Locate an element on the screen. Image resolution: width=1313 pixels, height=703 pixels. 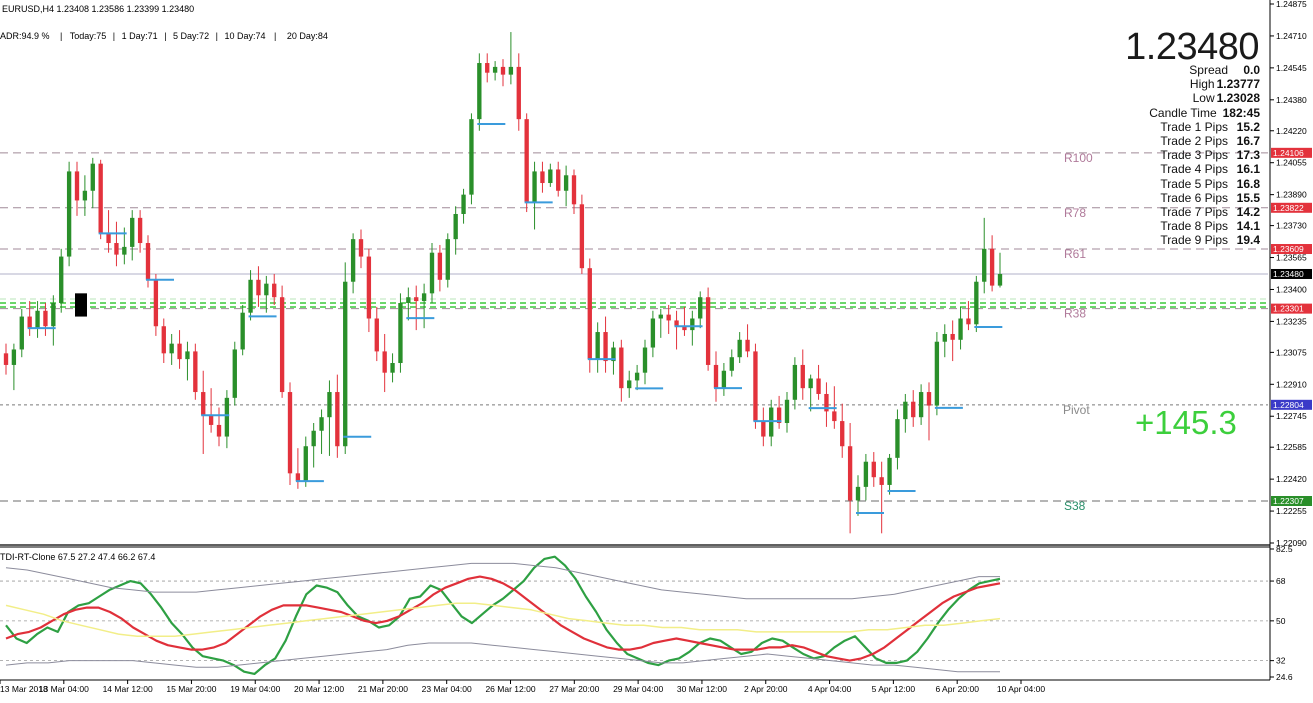
info-value: 16.7 is located at coordinates (1248, 140).